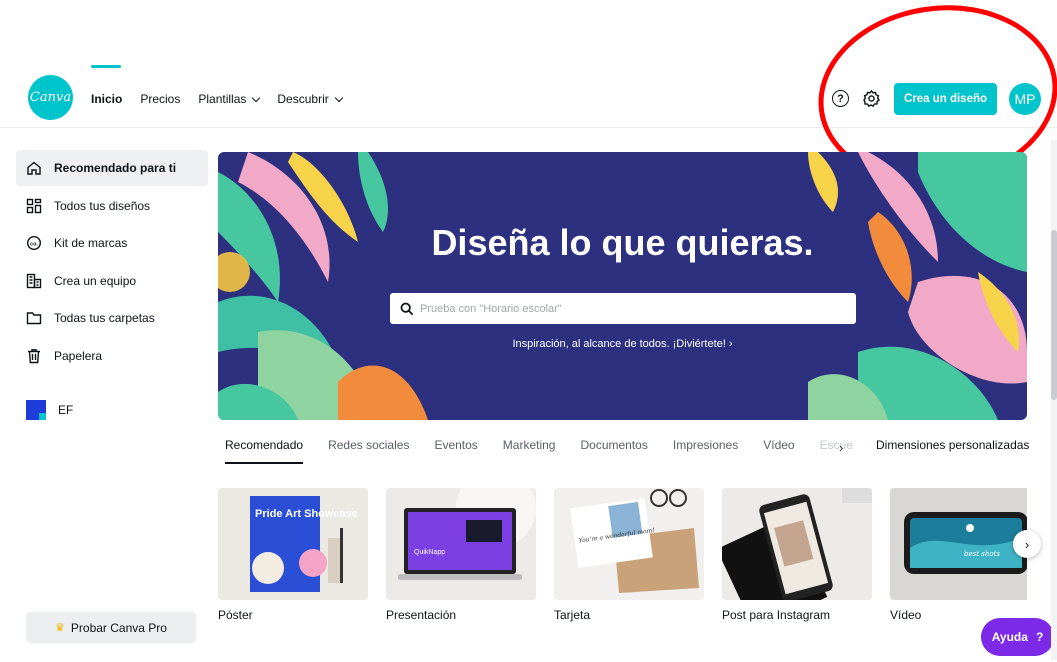 This screenshot has width=1057, height=662. What do you see at coordinates (34, 318) in the screenshot?
I see `folder-icon` at bounding box center [34, 318].